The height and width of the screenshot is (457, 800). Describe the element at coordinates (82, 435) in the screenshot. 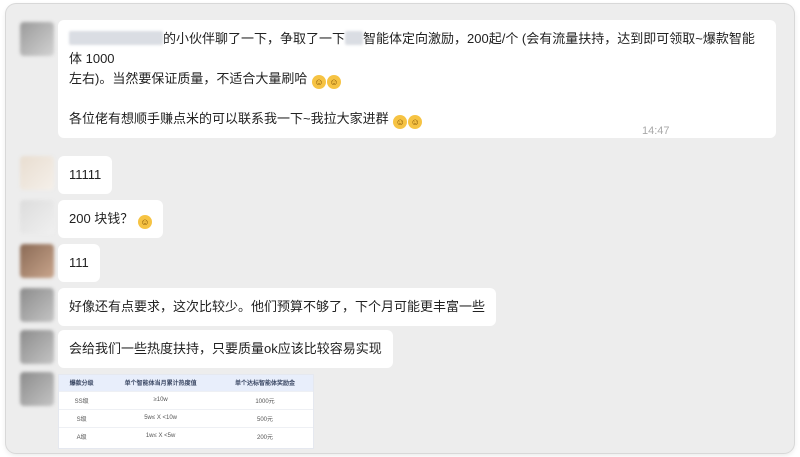

I see `table-cell: A级` at that location.